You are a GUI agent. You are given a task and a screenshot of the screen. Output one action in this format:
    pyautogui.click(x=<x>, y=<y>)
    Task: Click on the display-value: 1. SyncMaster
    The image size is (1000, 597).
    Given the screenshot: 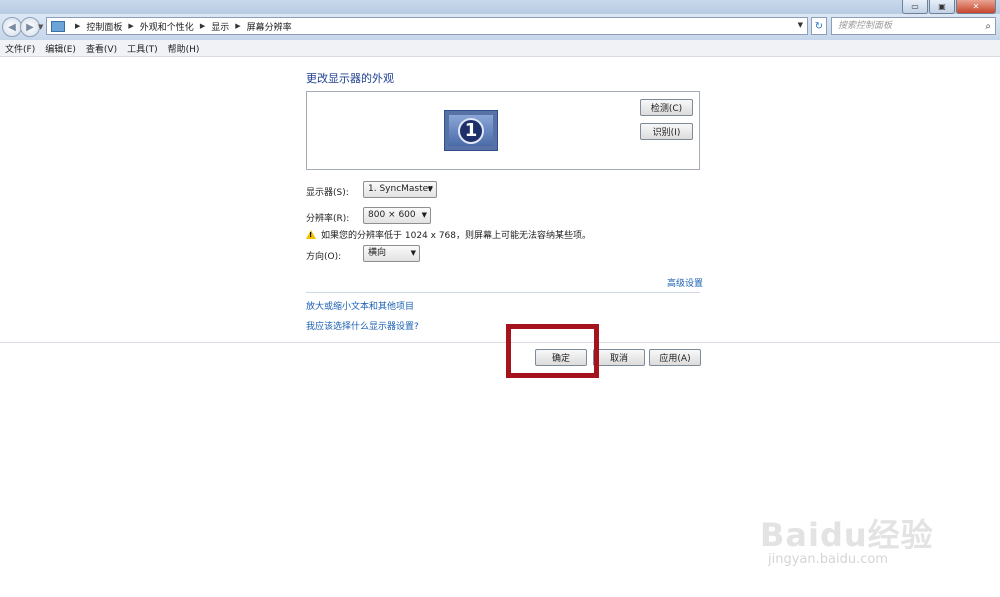 What is the action you would take?
    pyautogui.click(x=400, y=189)
    